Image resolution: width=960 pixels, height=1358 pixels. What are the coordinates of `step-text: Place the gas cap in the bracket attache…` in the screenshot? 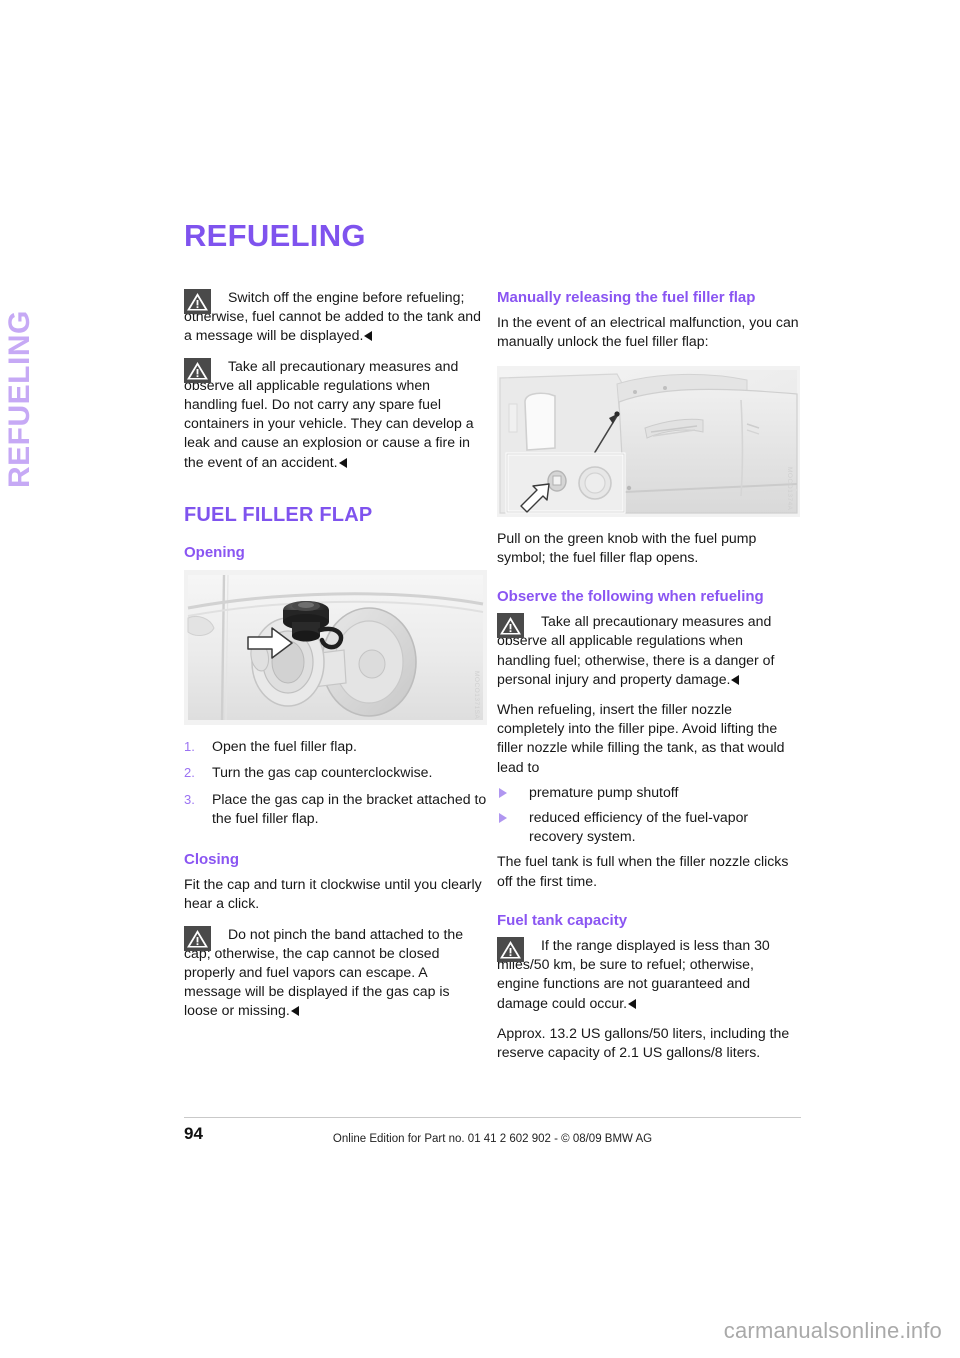 It's located at (349, 808).